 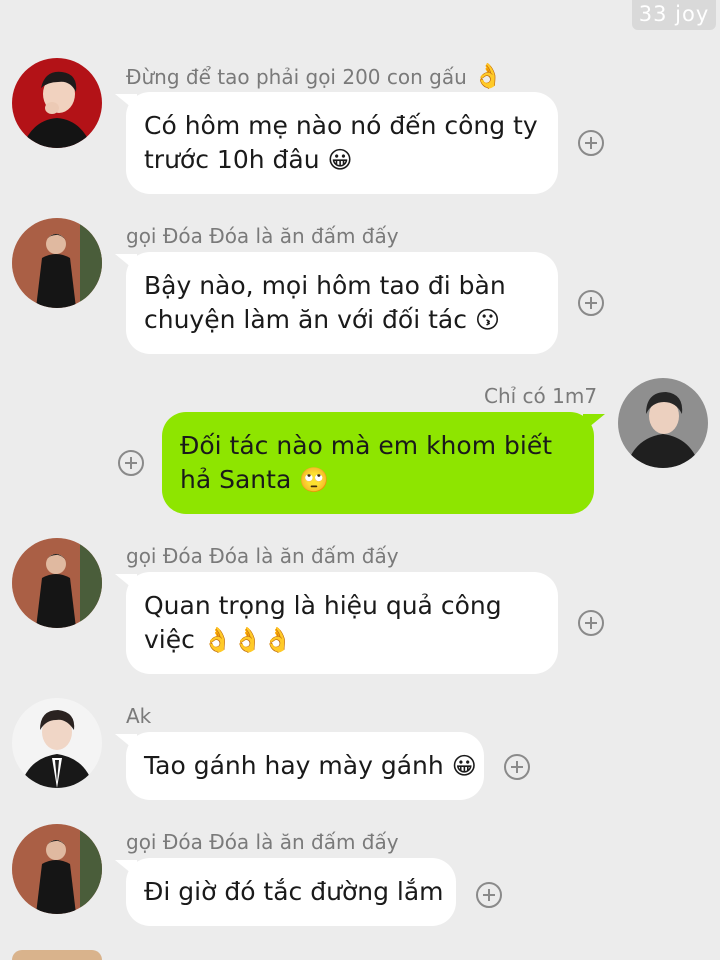 I want to click on avatar-partial-image, so click(x=57, y=955).